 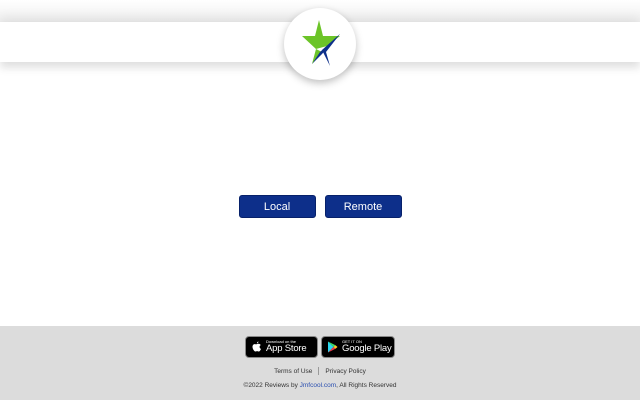 I want to click on local-button: Local, so click(x=277, y=206).